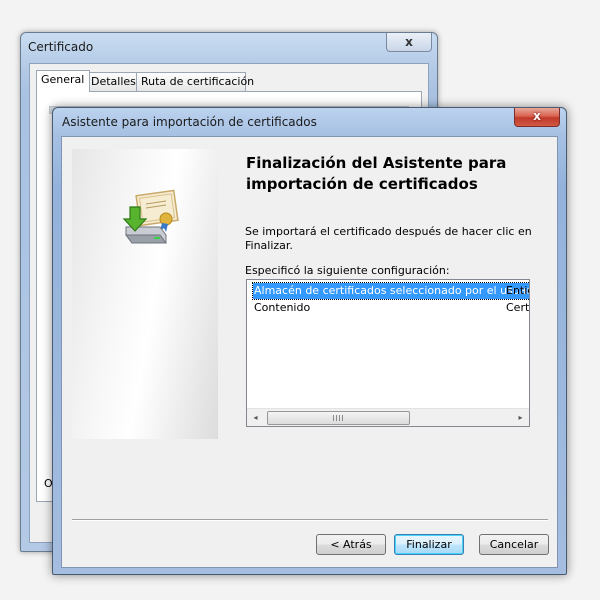  I want to click on horizontal-scrollbar: ◂ ▸, so click(388, 417).